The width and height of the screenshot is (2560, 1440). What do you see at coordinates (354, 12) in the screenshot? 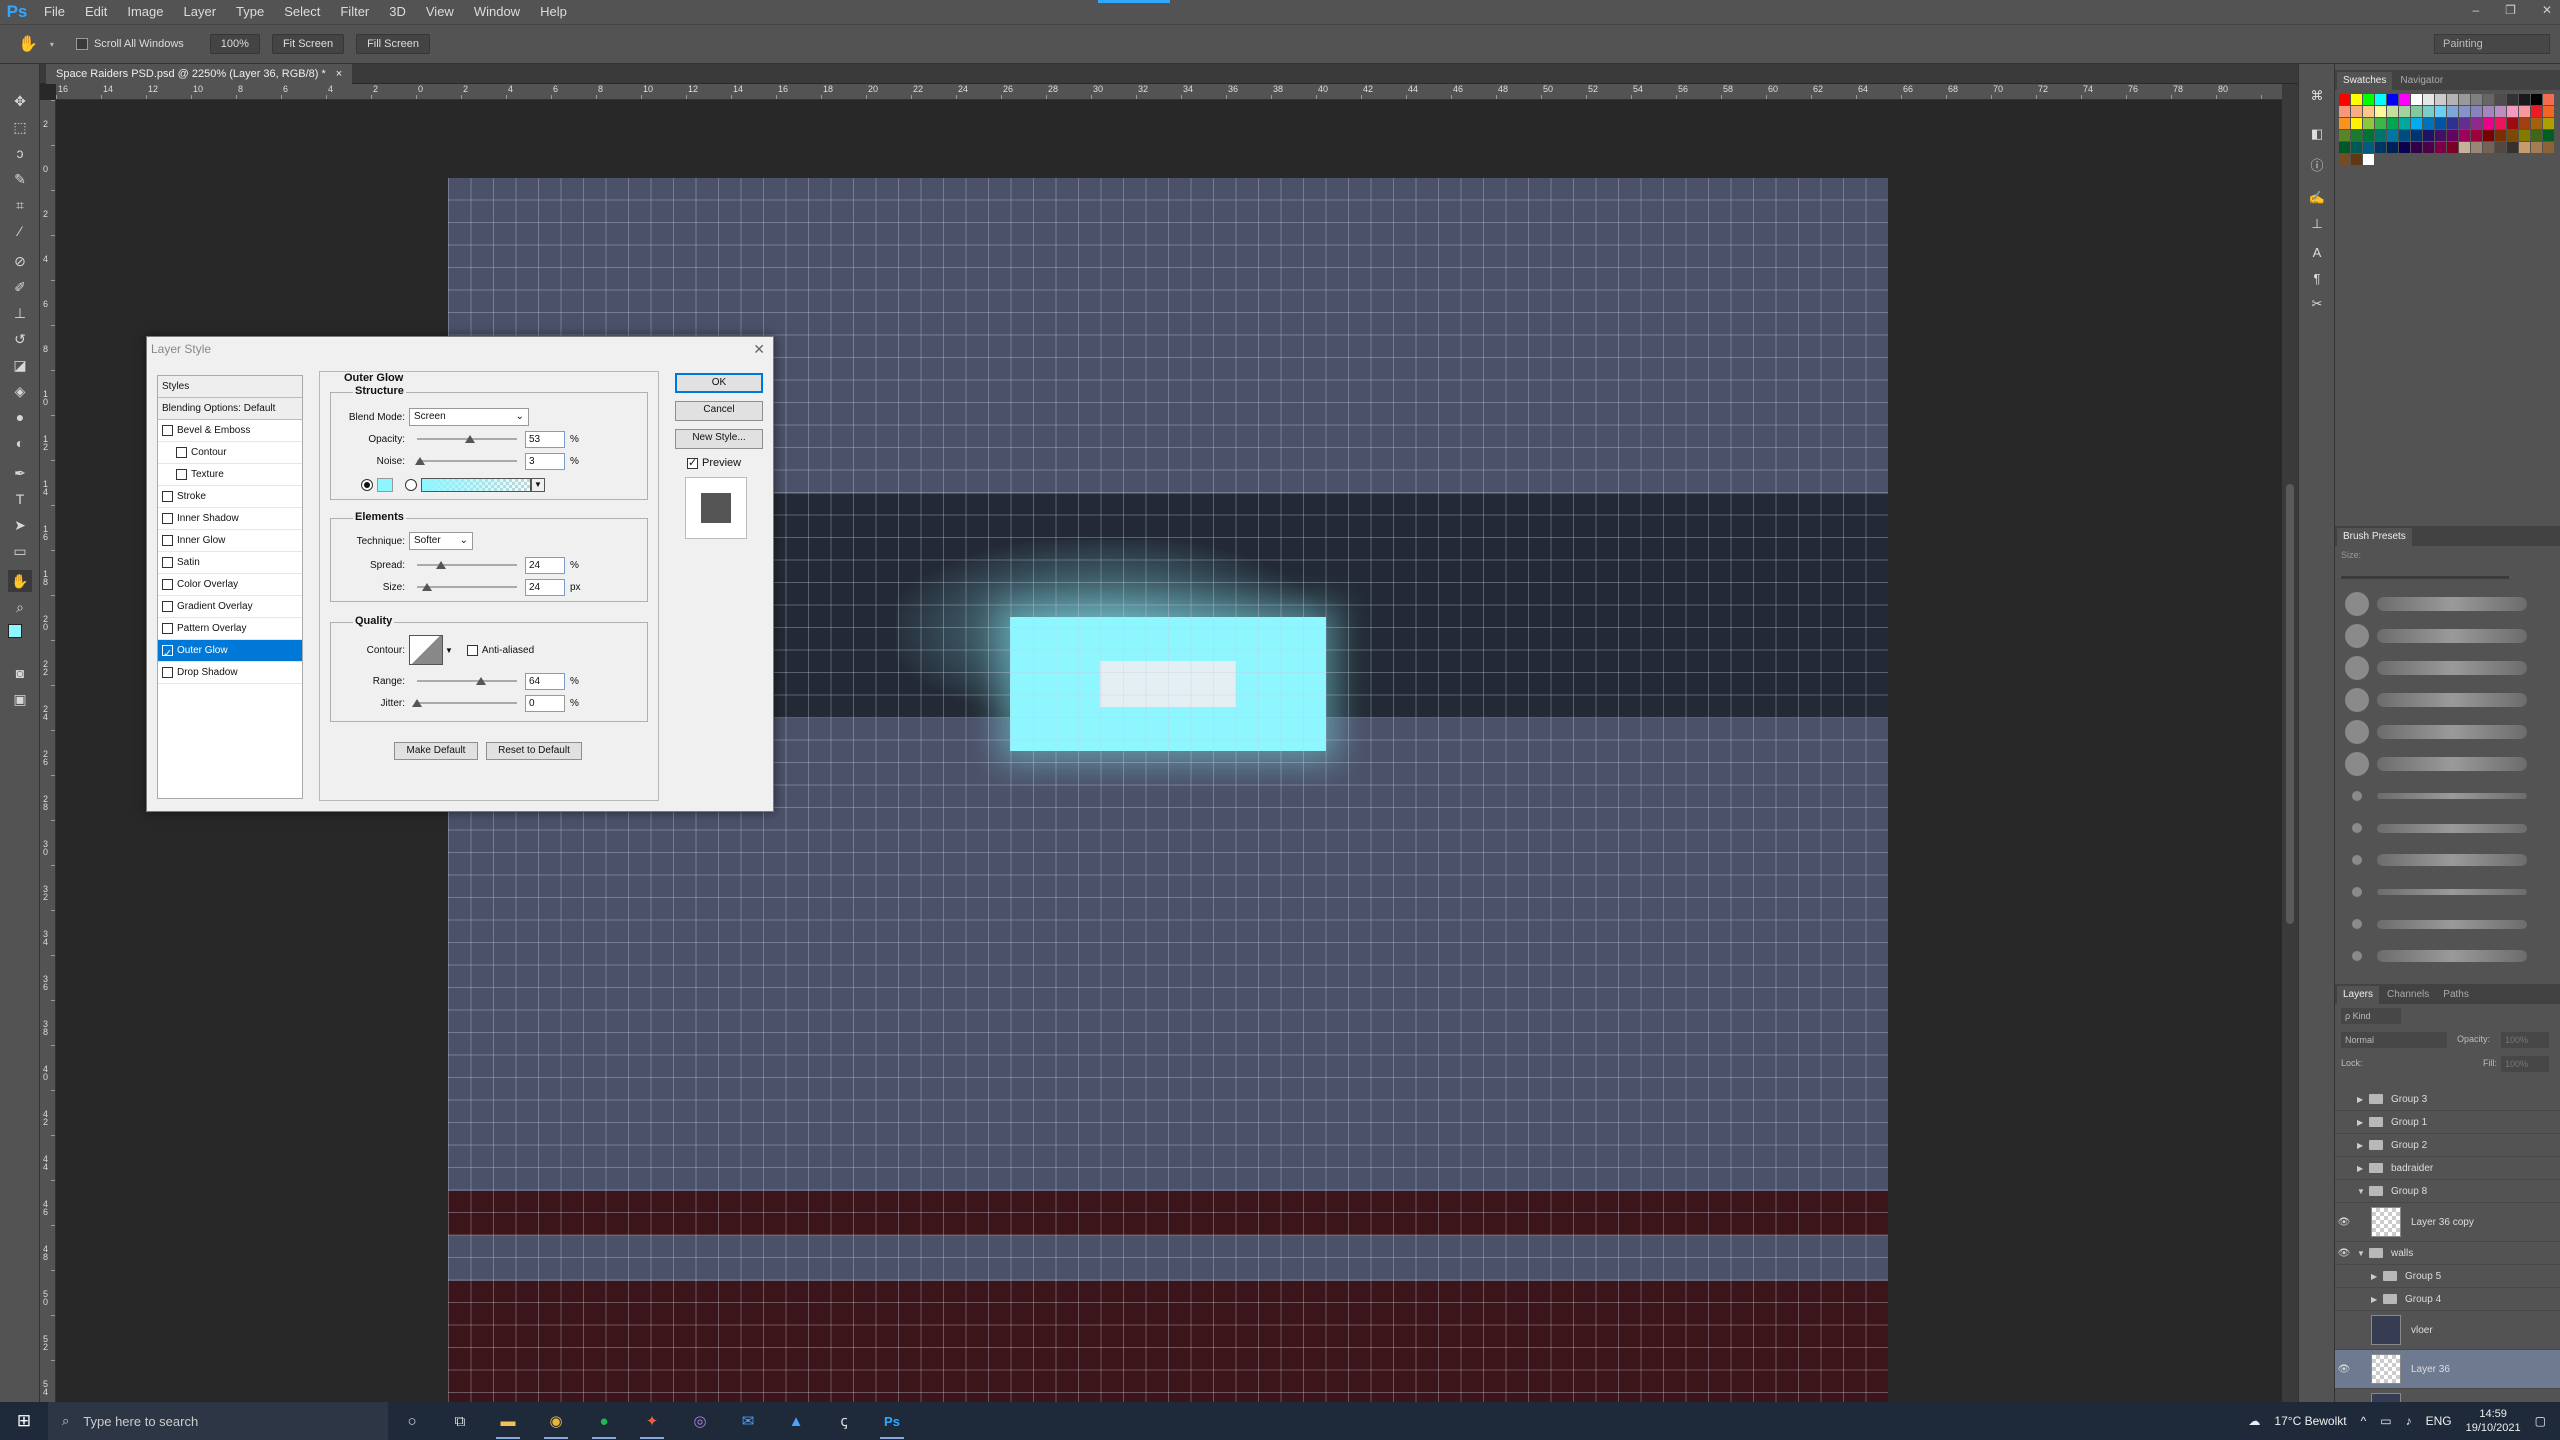
I see `menu-filter: Filter` at bounding box center [354, 12].